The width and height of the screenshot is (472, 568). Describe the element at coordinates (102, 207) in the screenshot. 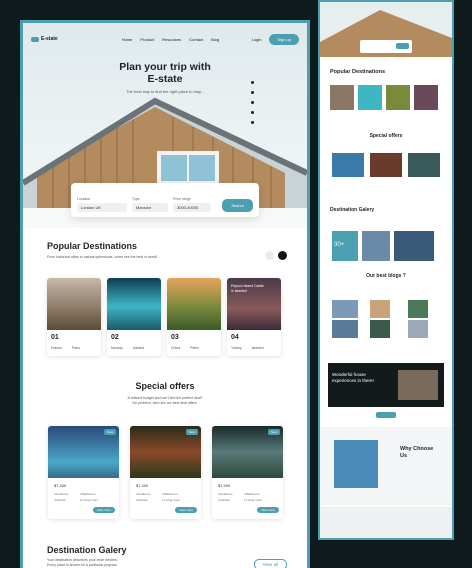

I see `location-value: London UK` at that location.